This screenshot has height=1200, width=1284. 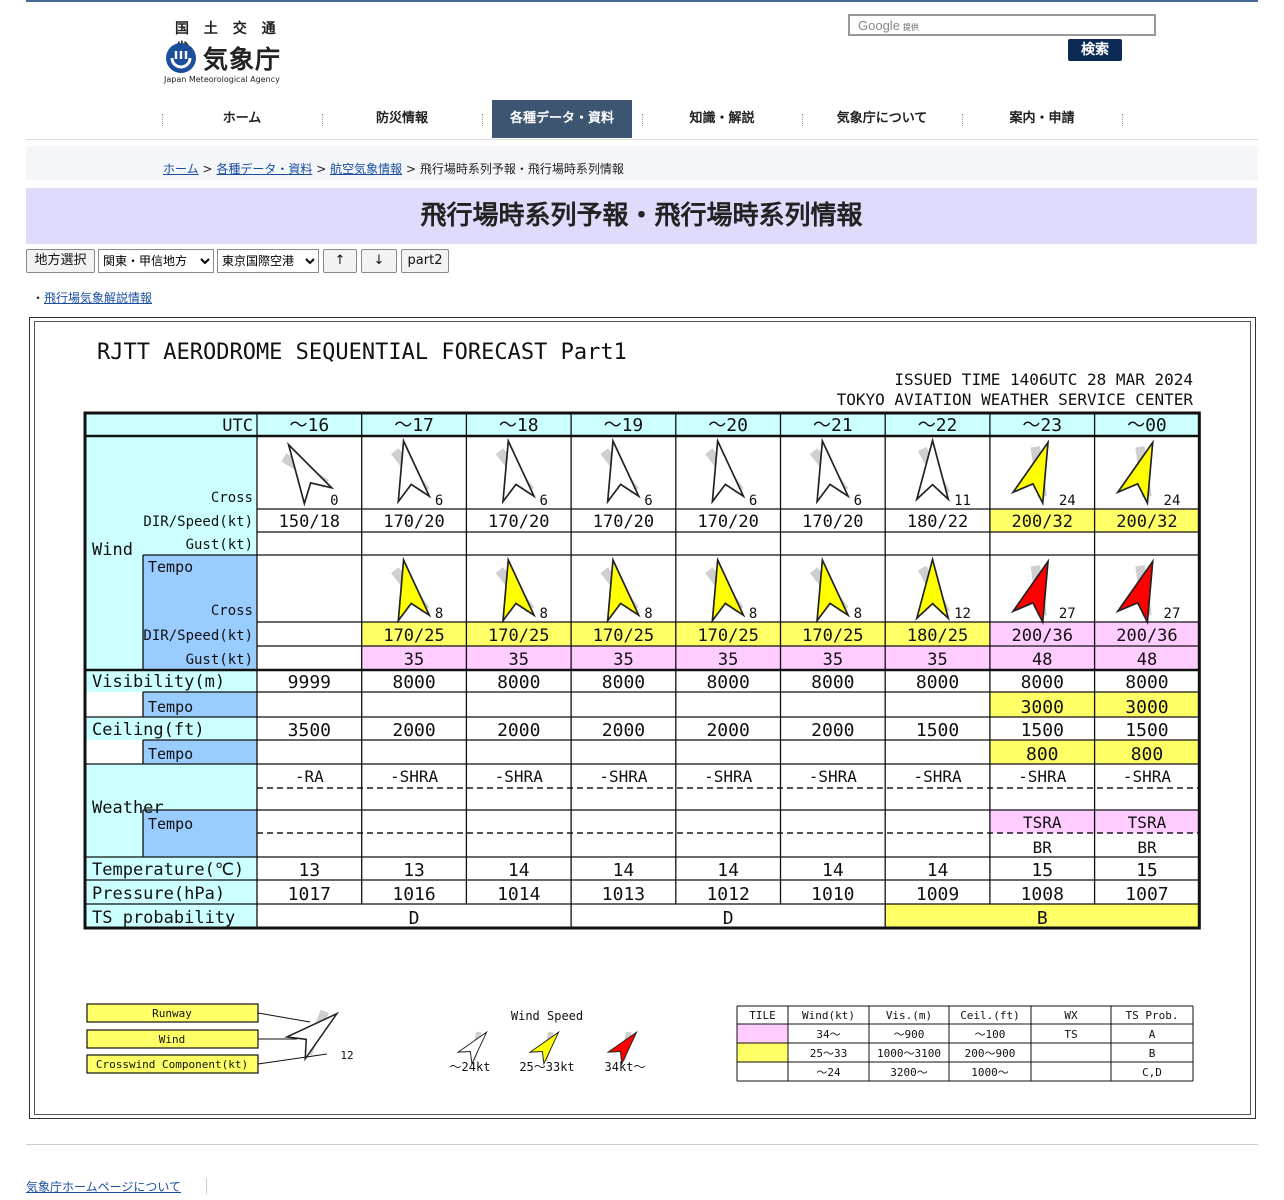 I want to click on wind-dir-value: 170/20, so click(x=727, y=522).